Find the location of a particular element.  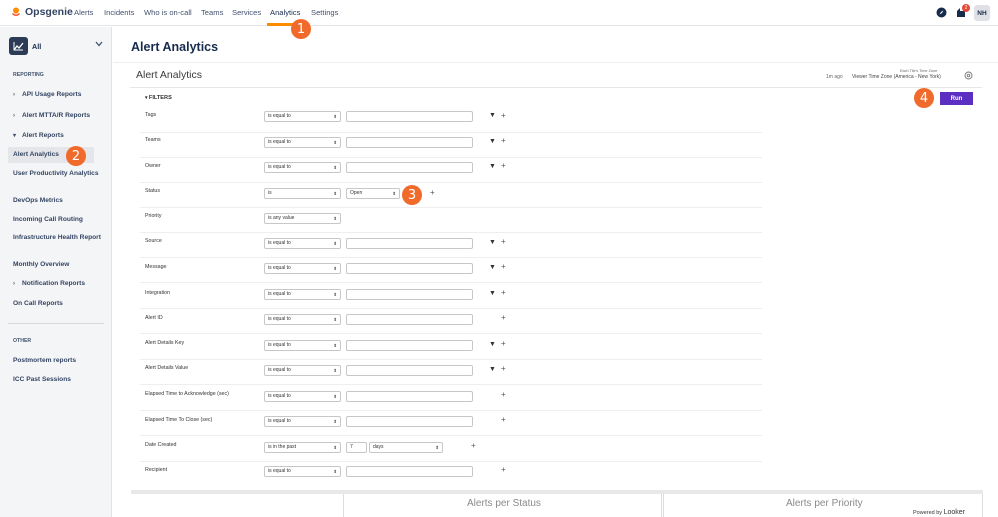

other-heading: OTHER is located at coordinates (22, 341).